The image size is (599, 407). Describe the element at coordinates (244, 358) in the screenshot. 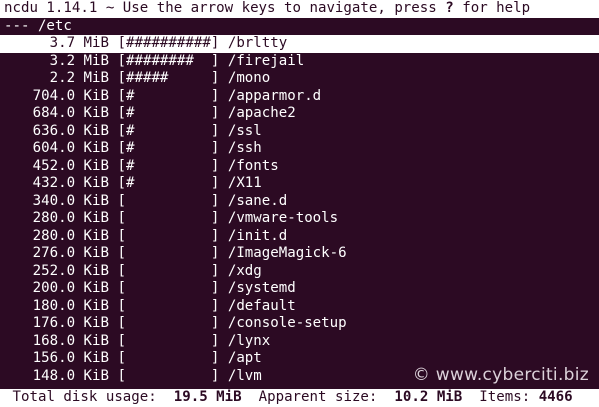

I see `item-name: /apt` at that location.